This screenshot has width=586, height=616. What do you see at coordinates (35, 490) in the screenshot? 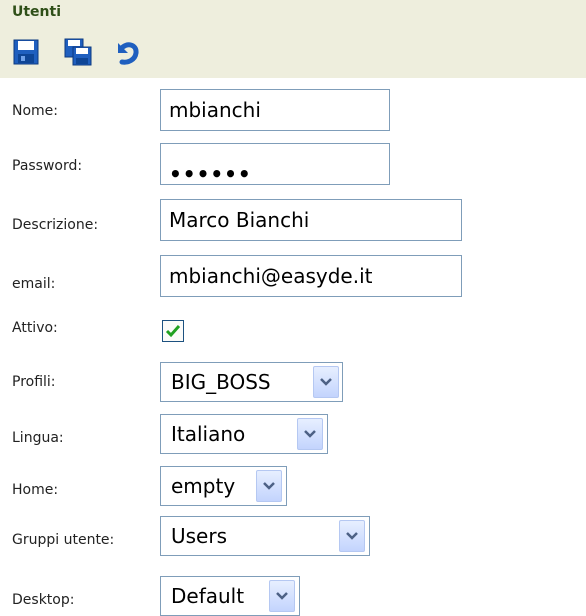
I see `home-label: Home:` at bounding box center [35, 490].